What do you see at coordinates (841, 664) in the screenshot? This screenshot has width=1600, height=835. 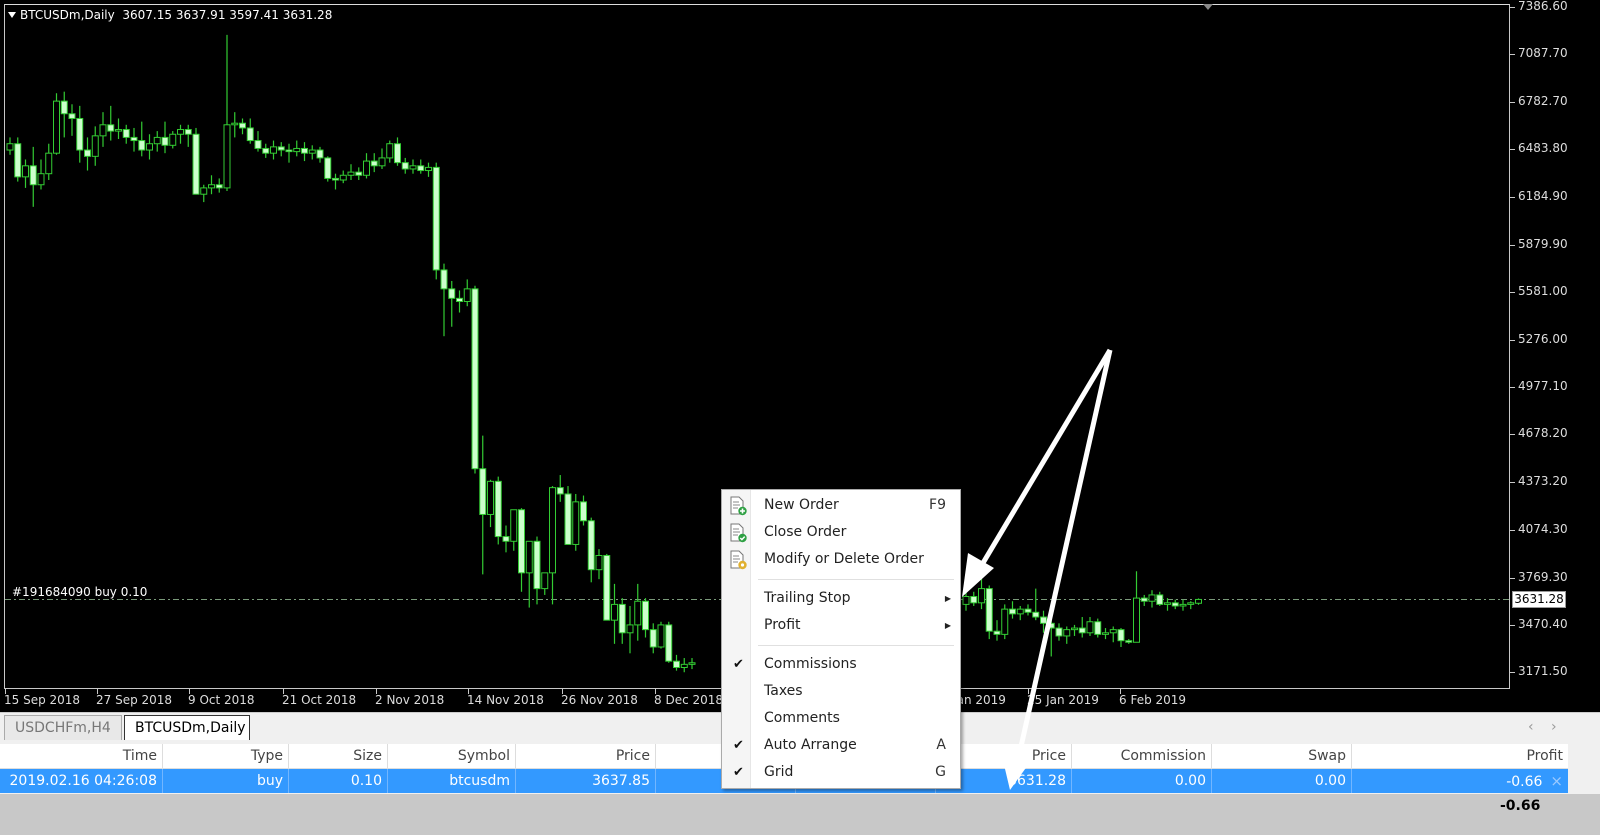 I see `menu-item-commissions: ✔ Commissions` at bounding box center [841, 664].